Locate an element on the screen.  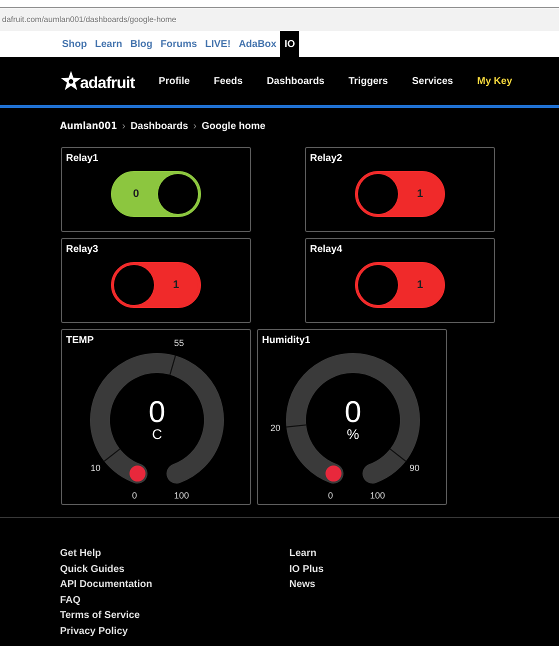
footer-link: Terms of Service is located at coordinates (106, 616).